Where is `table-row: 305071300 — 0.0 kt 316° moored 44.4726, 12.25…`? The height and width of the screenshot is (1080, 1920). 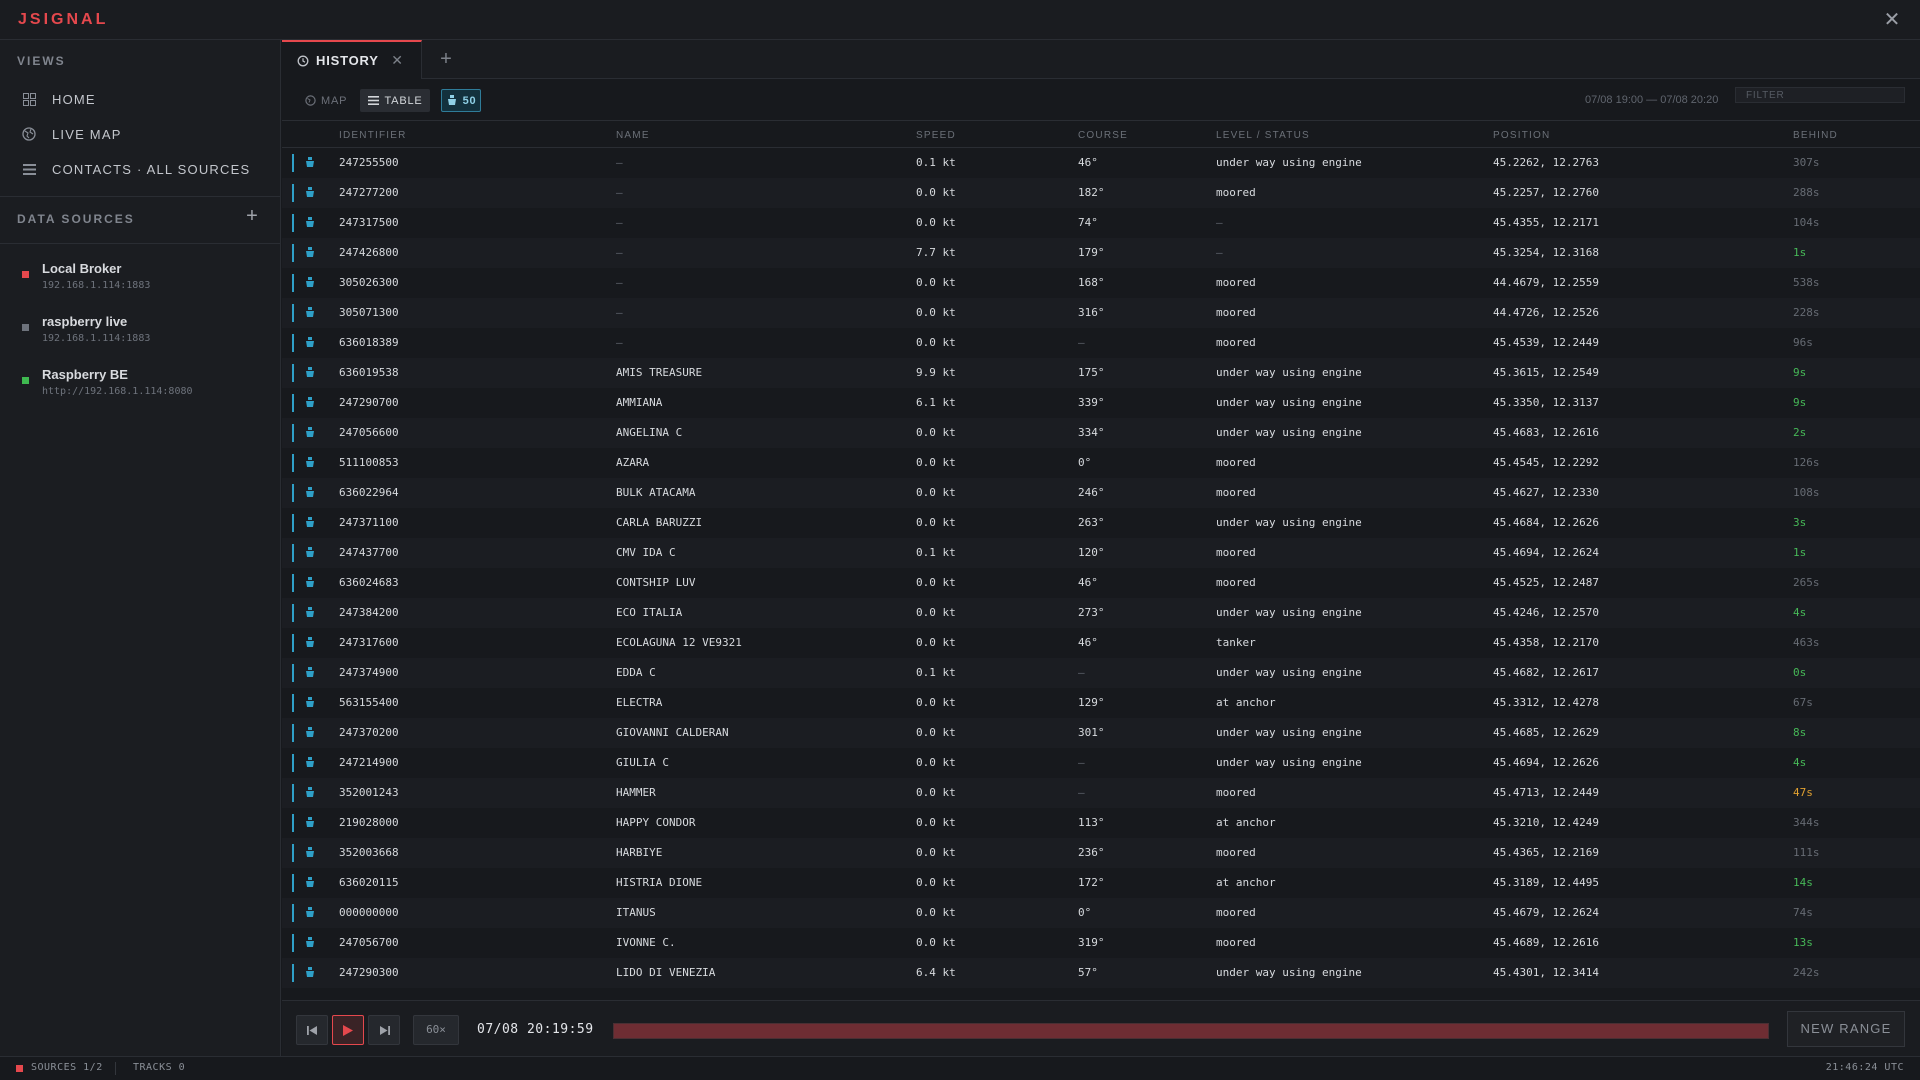
table-row: 305071300 — 0.0 kt 316° moored 44.4726, 12.25… is located at coordinates (1101, 313).